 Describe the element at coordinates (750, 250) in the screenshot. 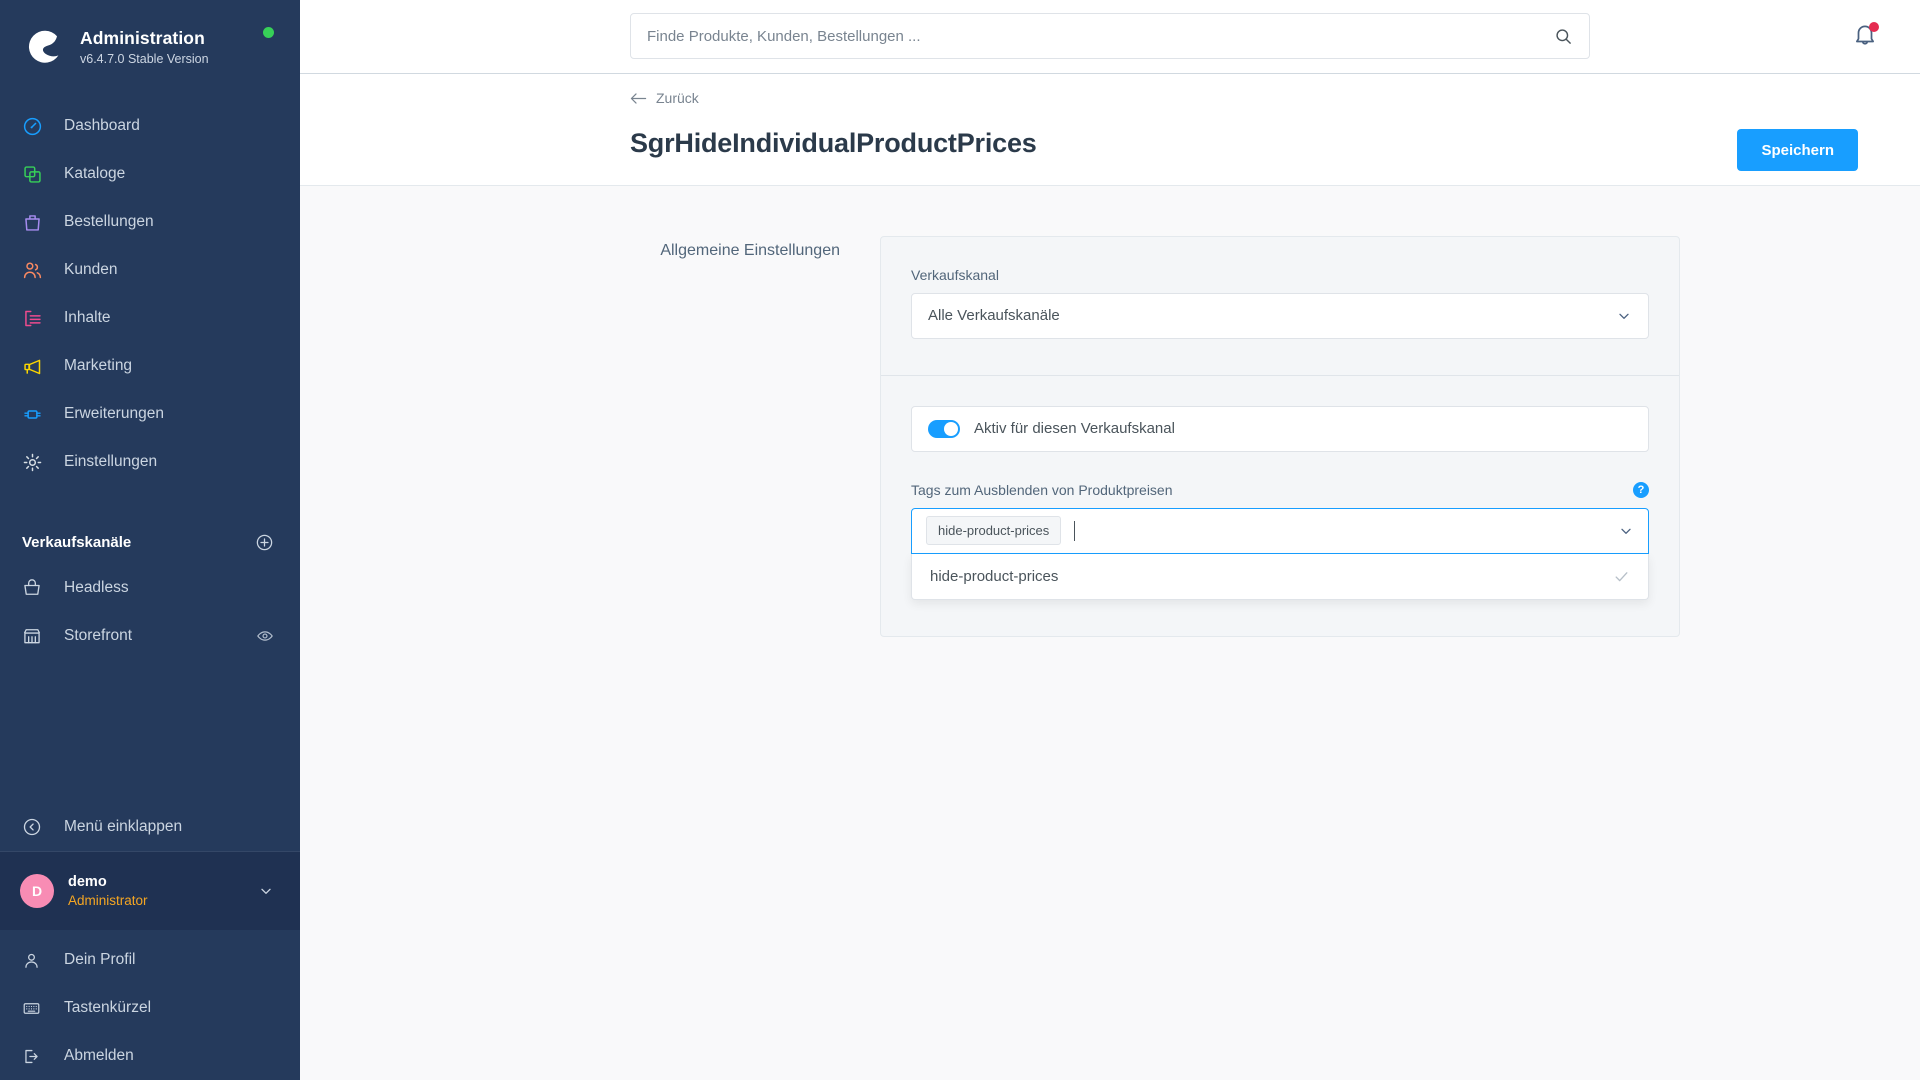

I see `general-settings-label: Allgemeine Einstellungen` at that location.